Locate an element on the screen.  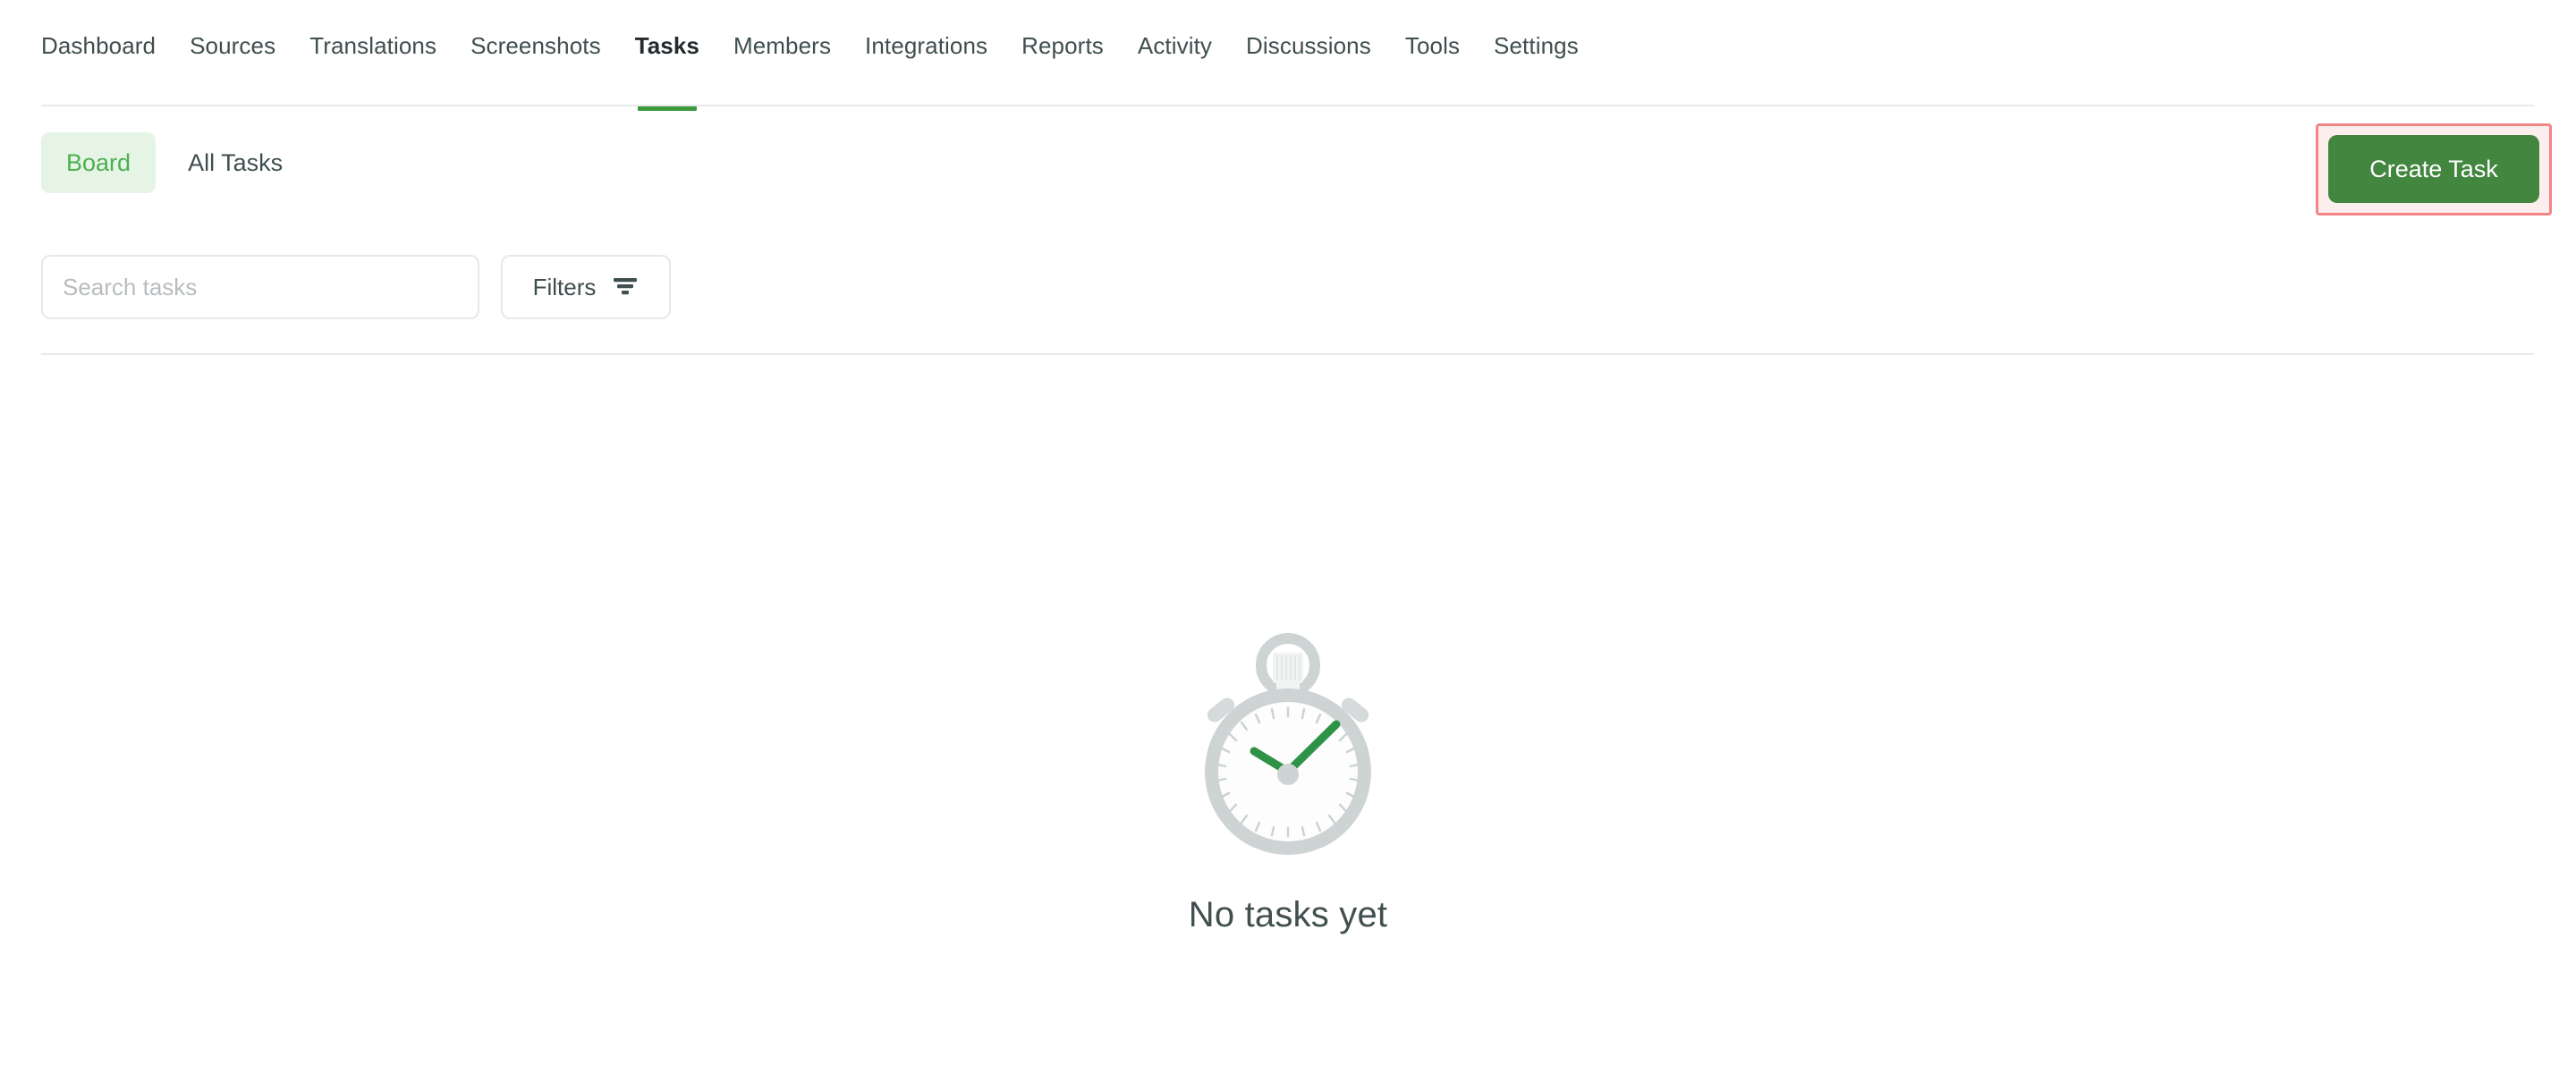
nav-item-sources: Sources is located at coordinates (232, 45).